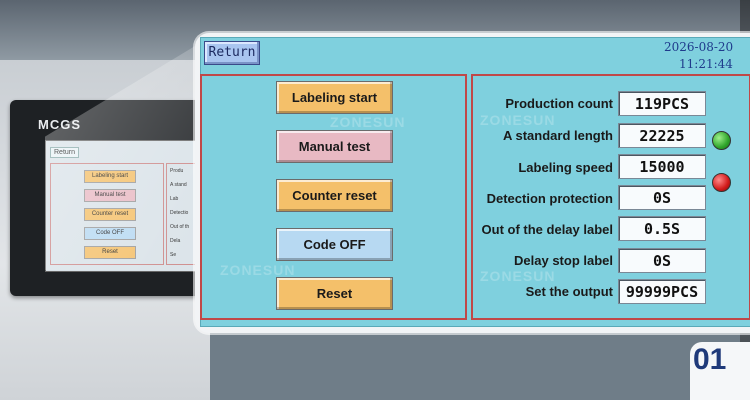 The height and width of the screenshot is (400, 750). Describe the element at coordinates (563, 260) in the screenshot. I see `delay-stop-label-label: Delay stop label` at that location.